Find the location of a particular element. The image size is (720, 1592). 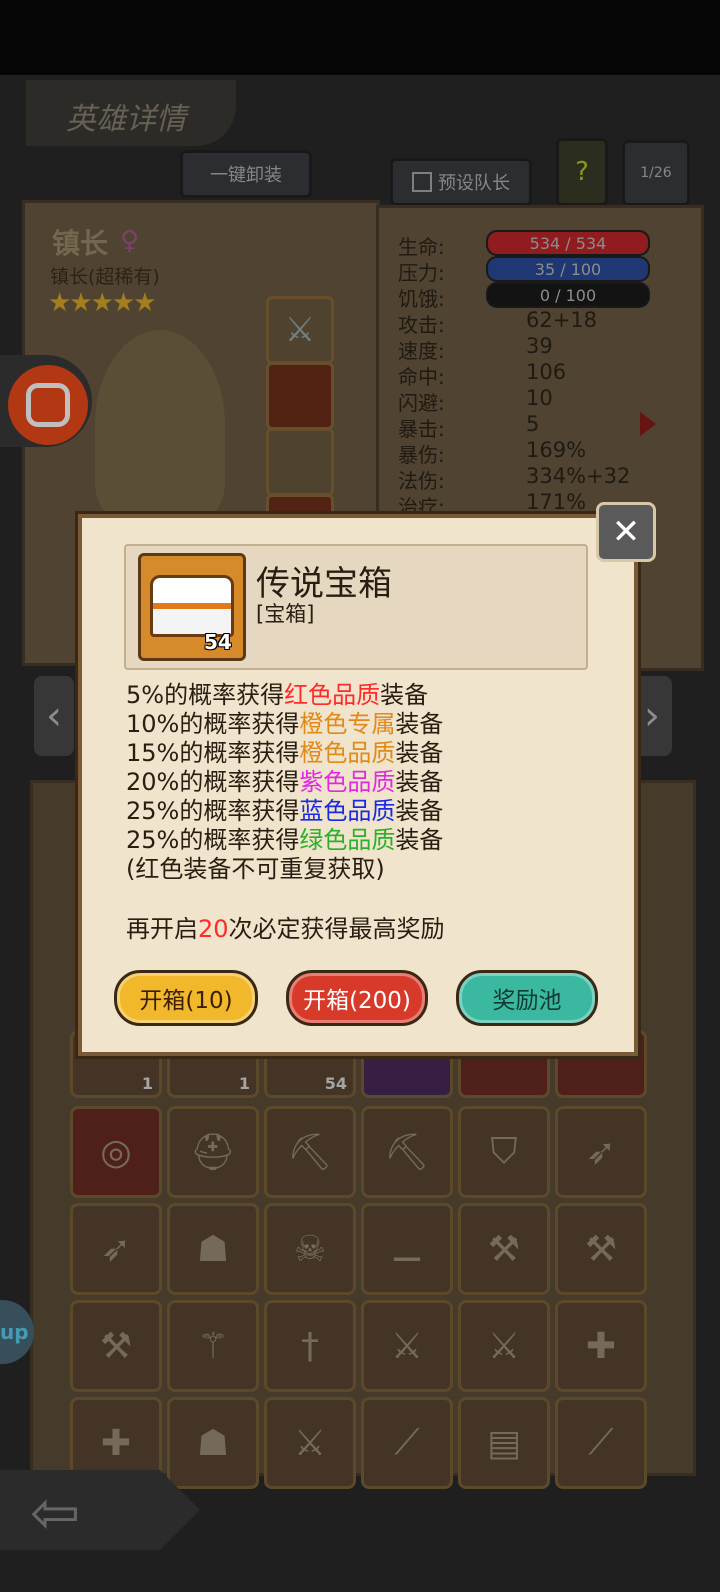

item-type: [宝箱] is located at coordinates (285, 614).